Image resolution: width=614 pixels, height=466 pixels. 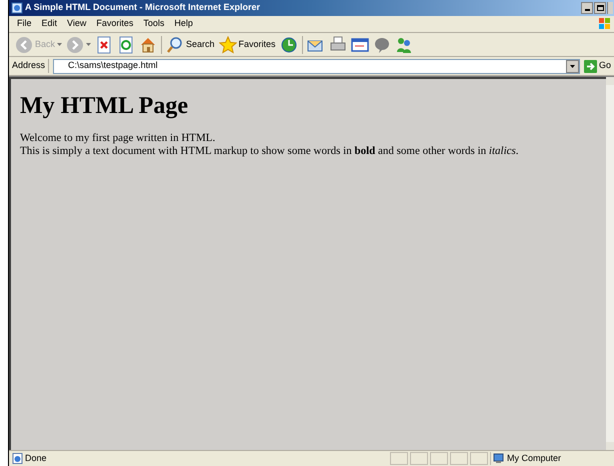 What do you see at coordinates (190, 45) in the screenshot?
I see `search-button: Search` at bounding box center [190, 45].